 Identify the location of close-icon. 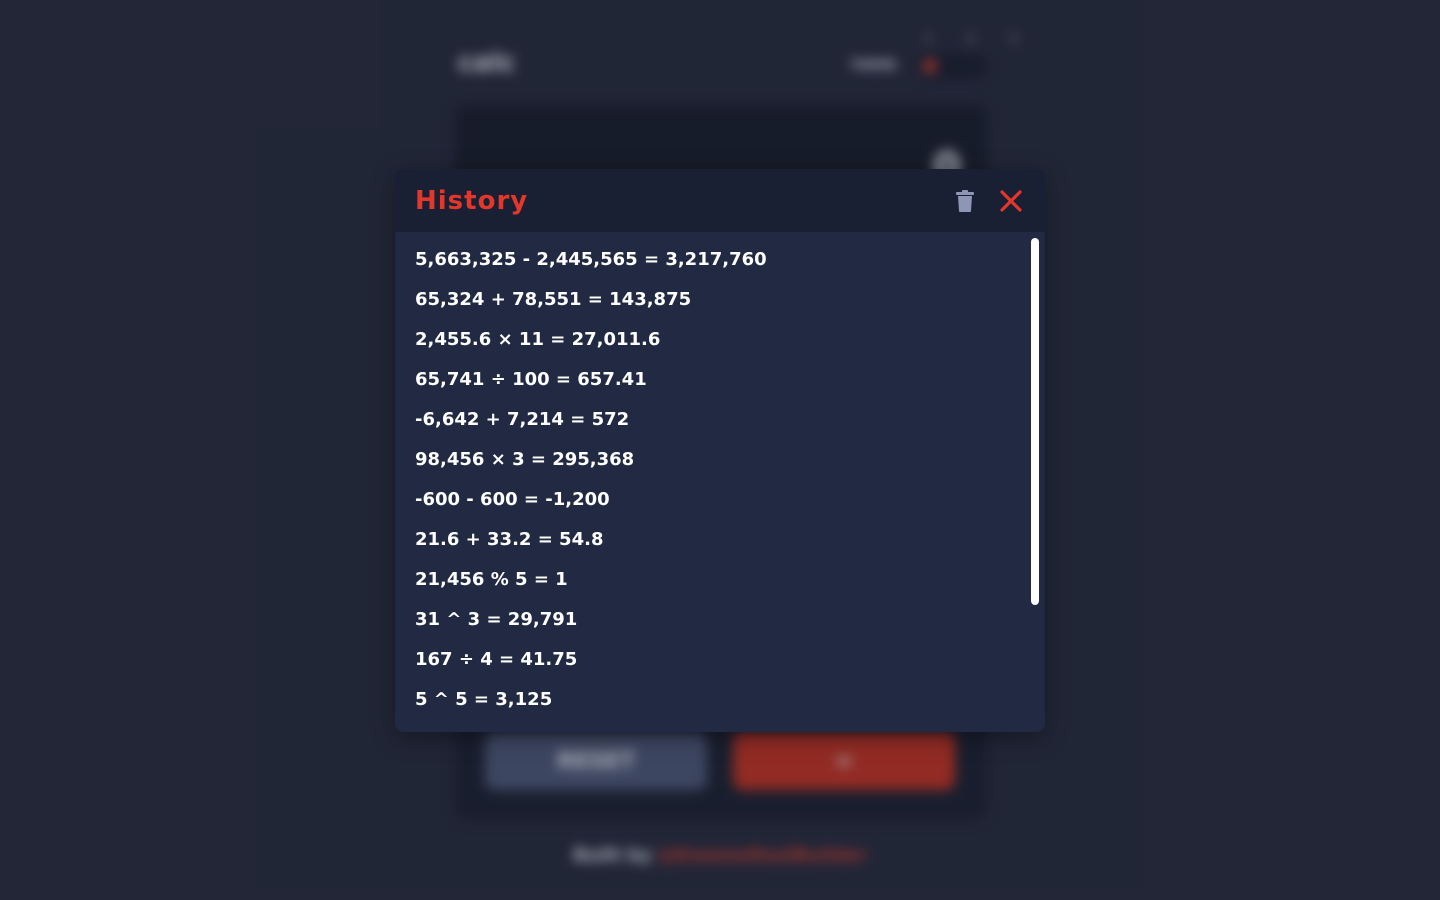
(1011, 201).